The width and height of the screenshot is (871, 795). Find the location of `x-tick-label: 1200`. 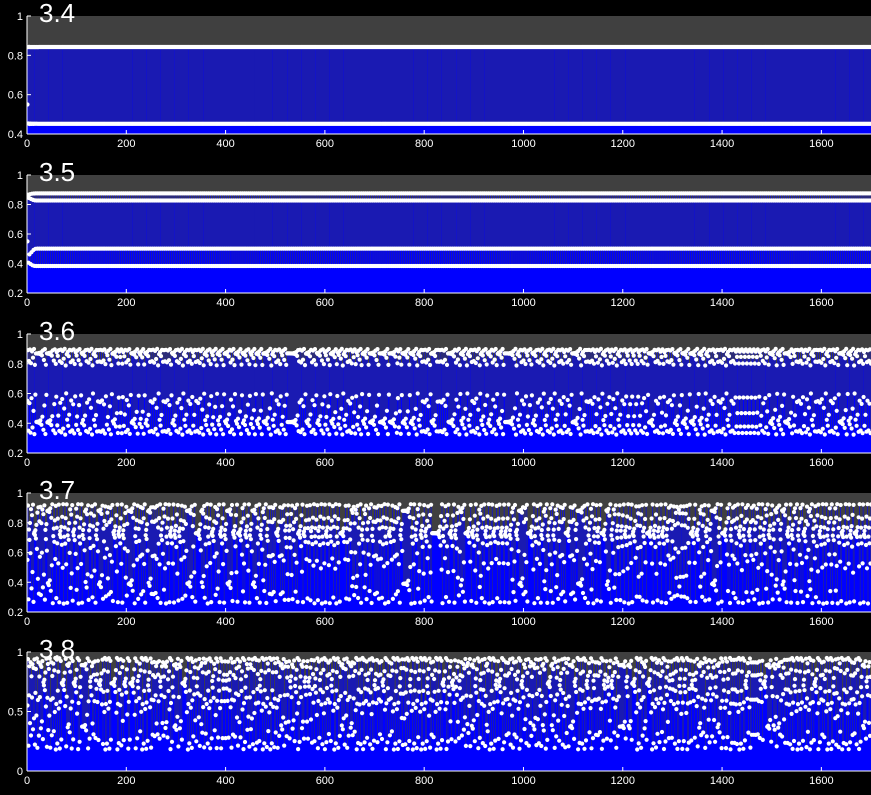

x-tick-label: 1200 is located at coordinates (623, 144).